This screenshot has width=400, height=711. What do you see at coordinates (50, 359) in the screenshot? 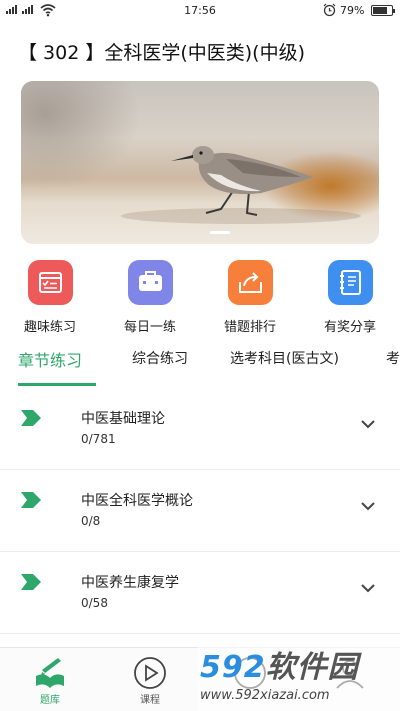
I see `tab-chapter-practice: 章节练习` at bounding box center [50, 359].